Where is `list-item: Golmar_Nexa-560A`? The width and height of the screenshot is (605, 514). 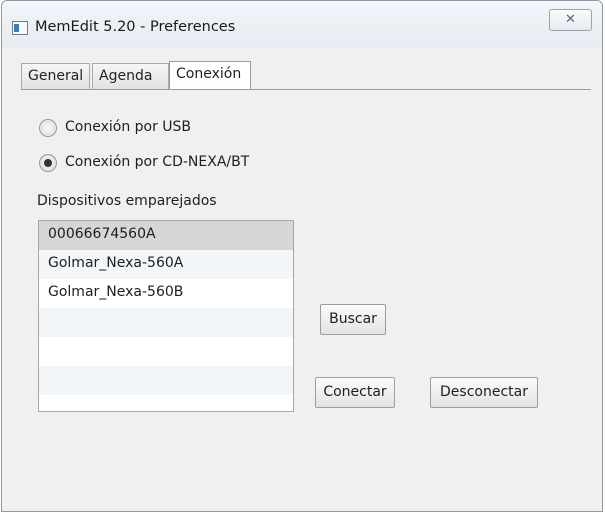
list-item: Golmar_Nexa-560A is located at coordinates (166, 264).